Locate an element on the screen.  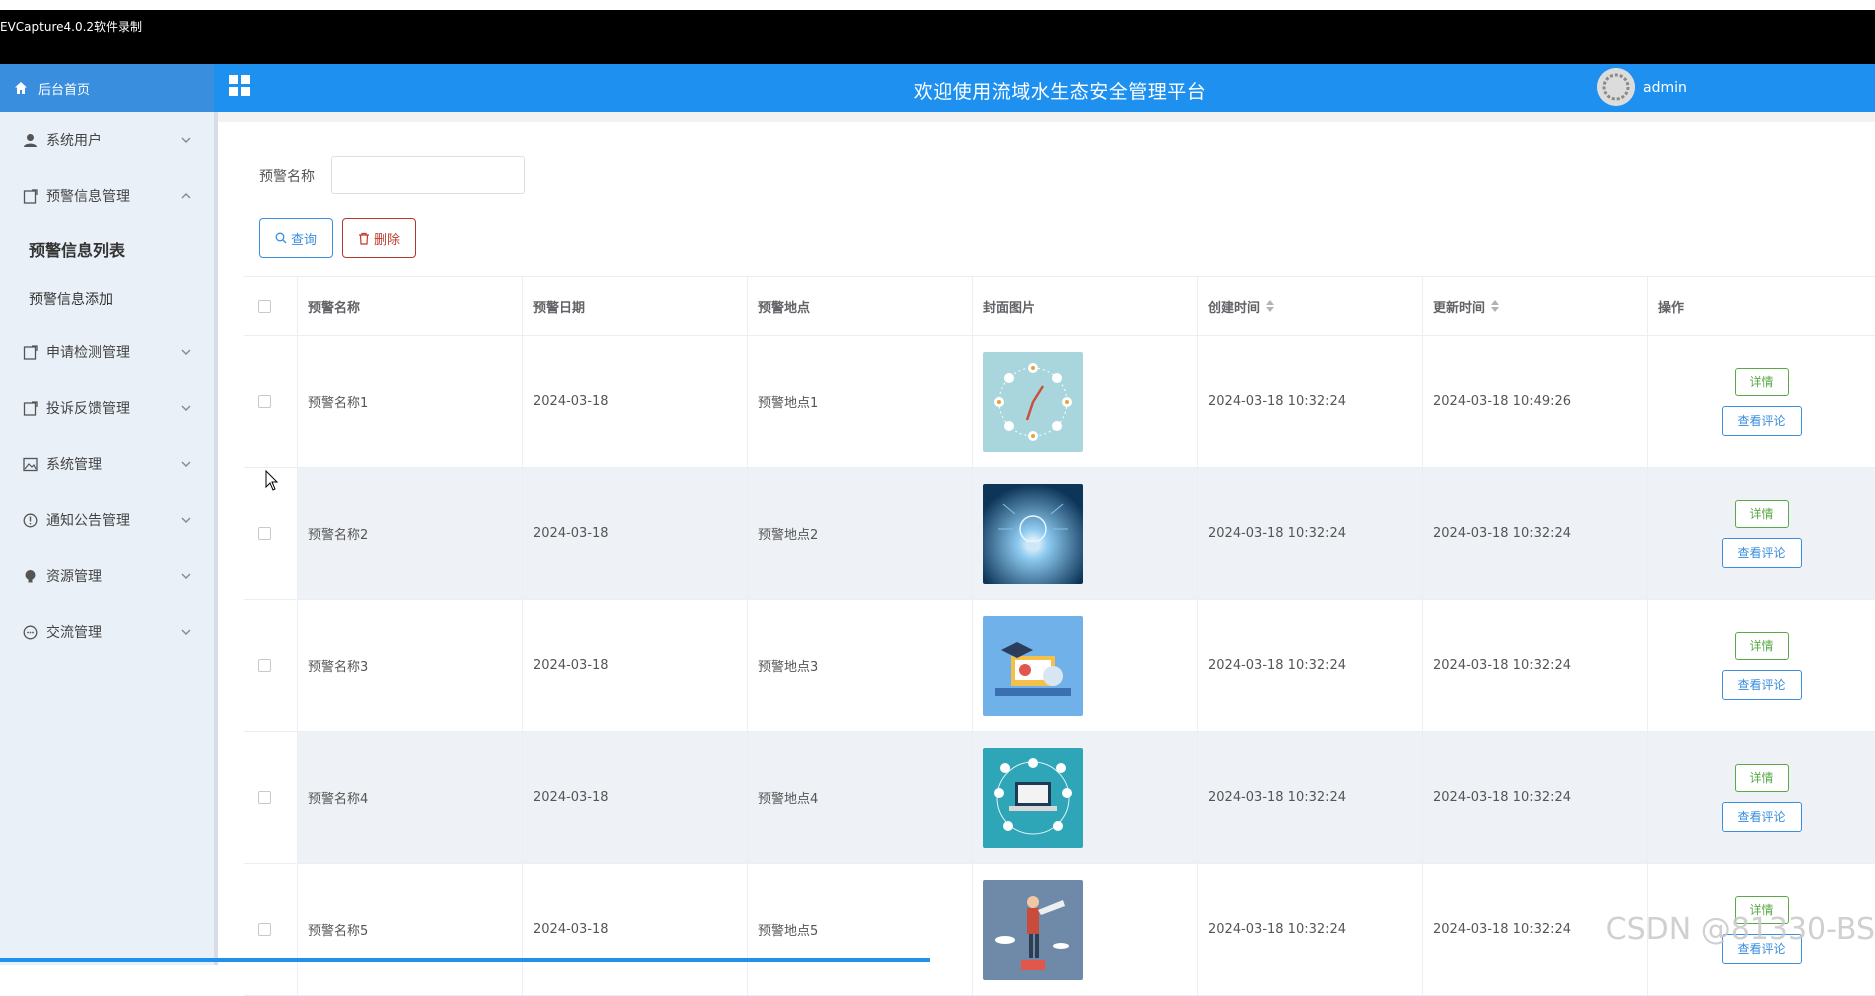
username: admin is located at coordinates (1665, 88).